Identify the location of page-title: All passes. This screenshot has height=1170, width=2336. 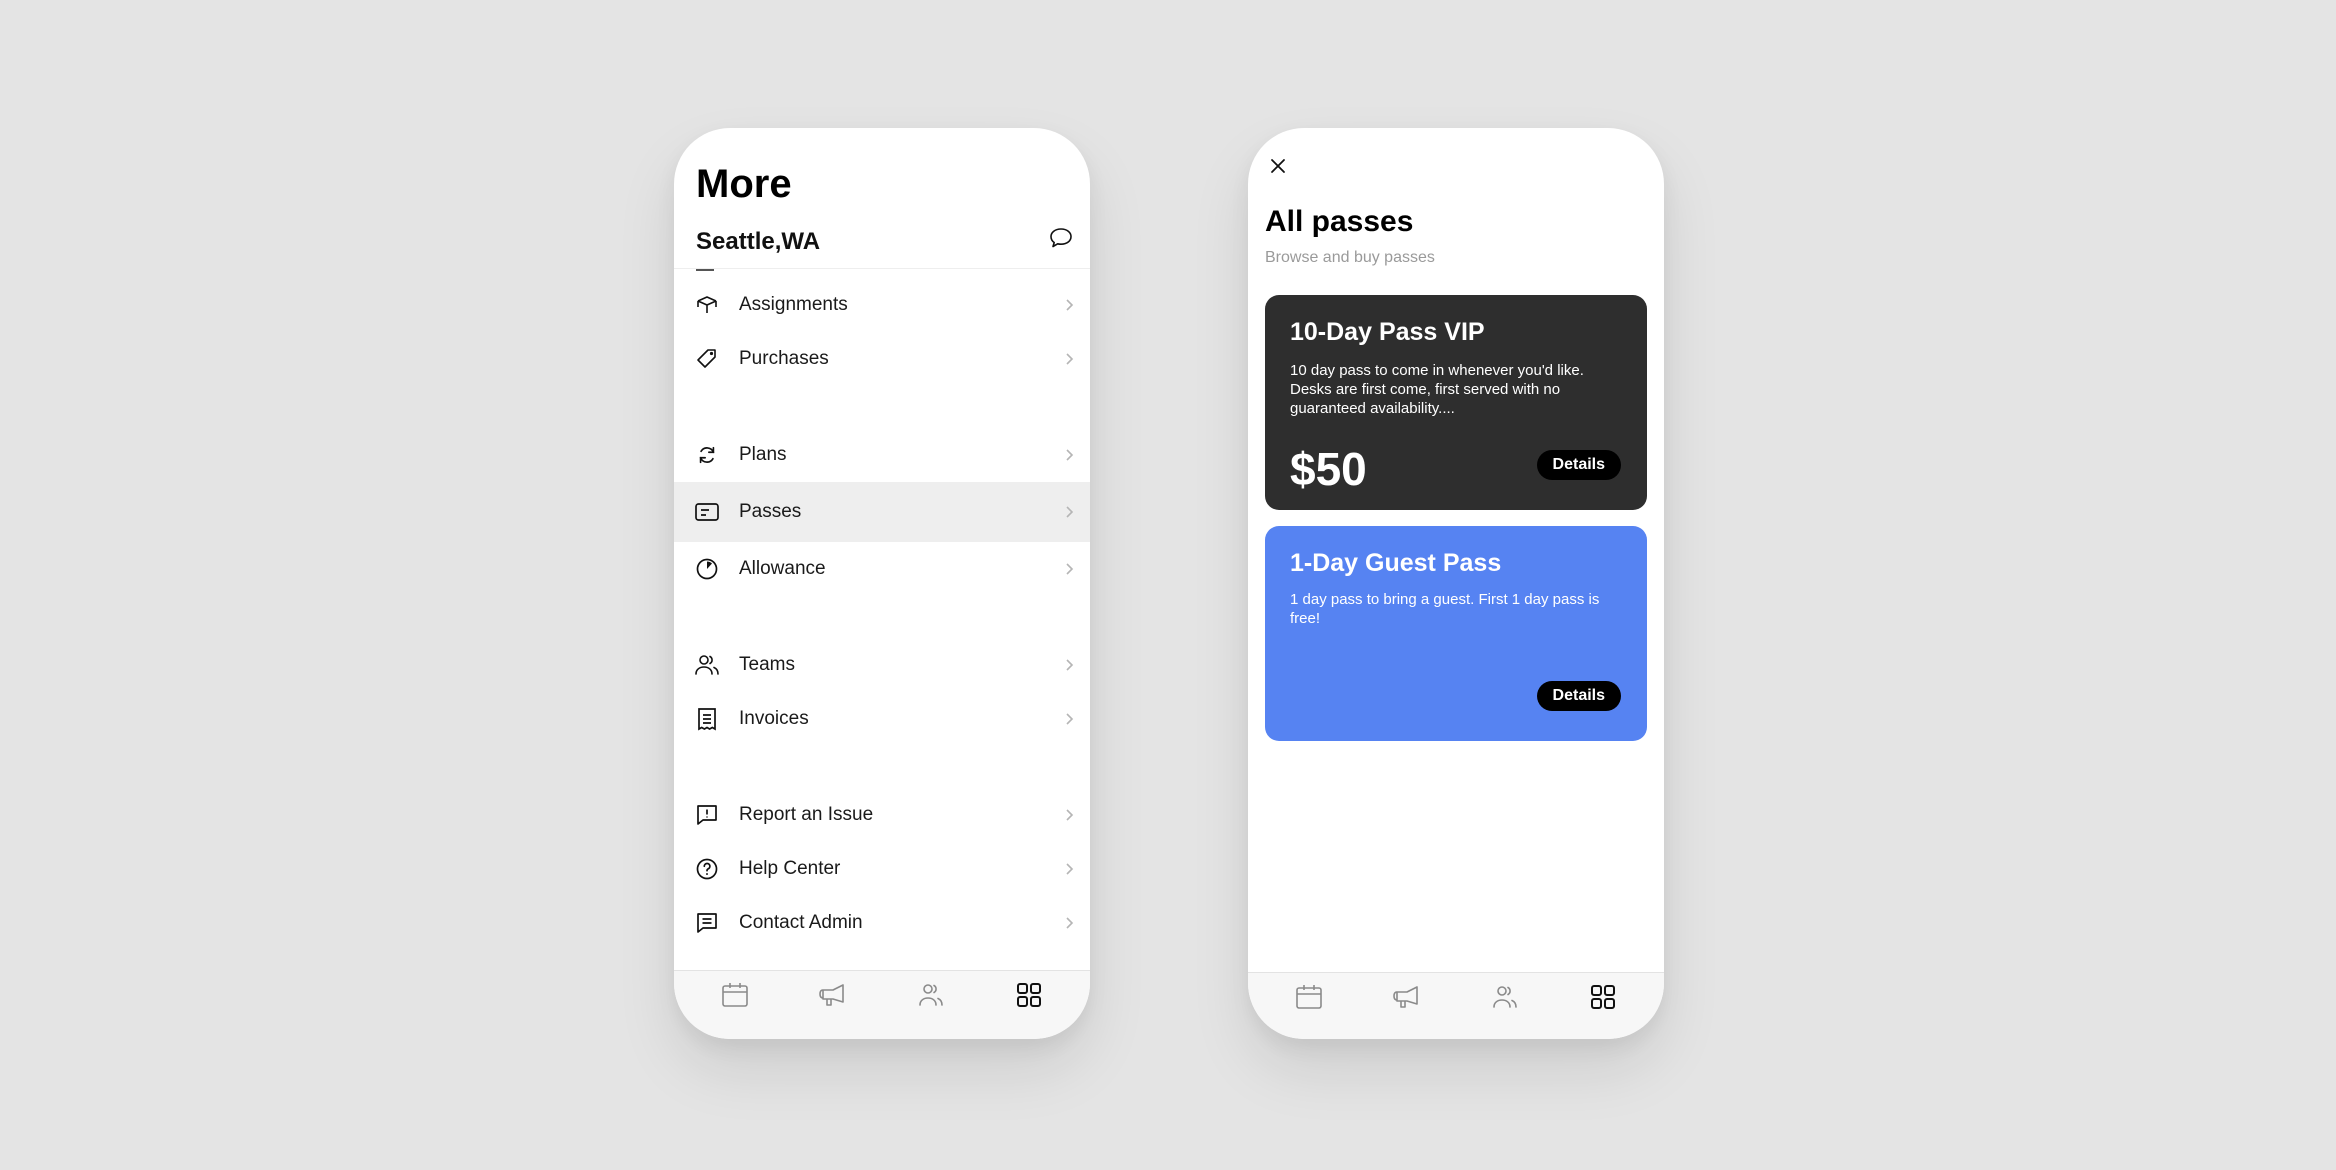
(1339, 221).